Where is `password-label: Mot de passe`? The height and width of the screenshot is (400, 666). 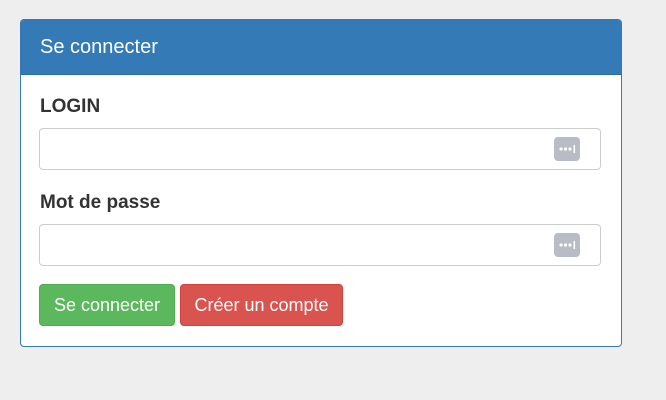
password-label: Mot de passe is located at coordinates (100, 202).